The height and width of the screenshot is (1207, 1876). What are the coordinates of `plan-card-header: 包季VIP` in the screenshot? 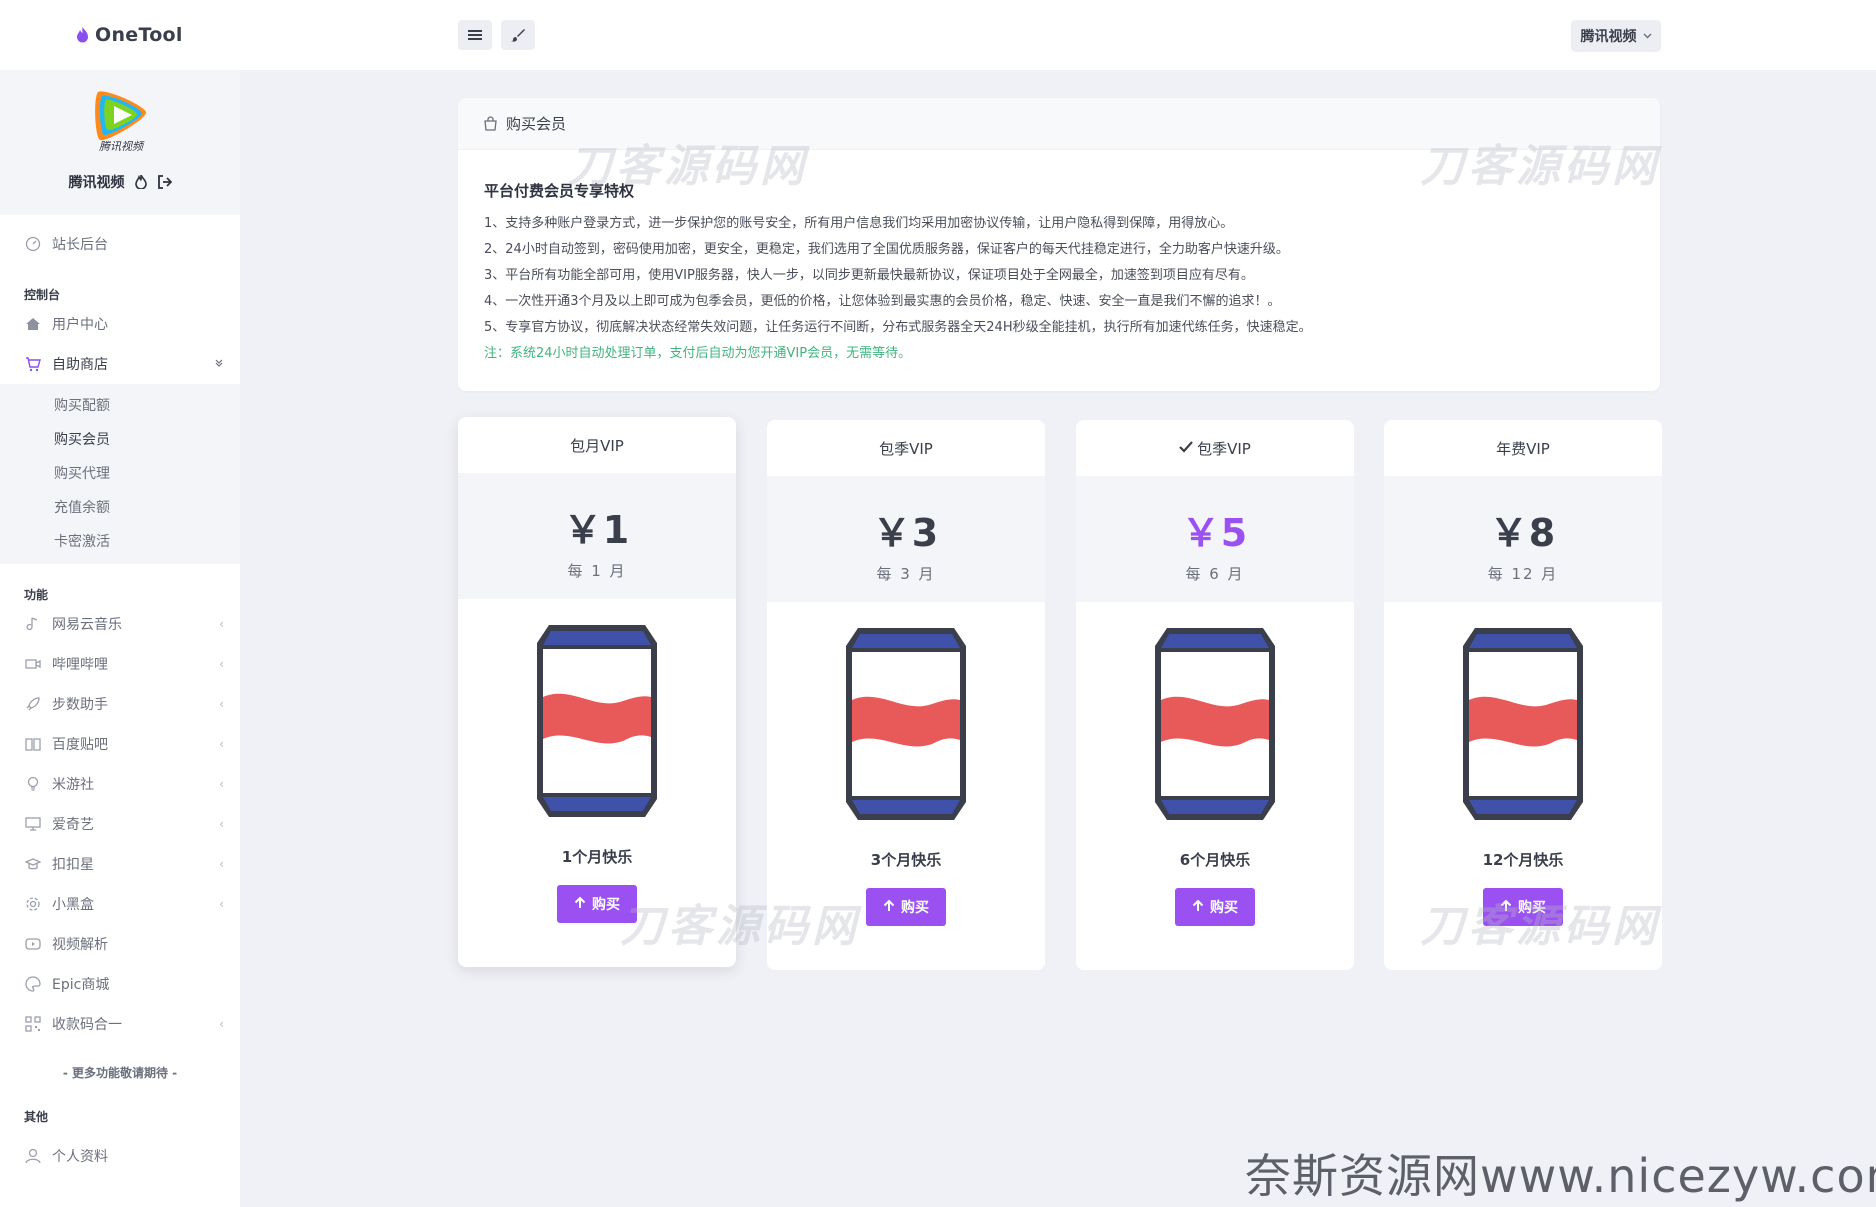 It's located at (1215, 448).